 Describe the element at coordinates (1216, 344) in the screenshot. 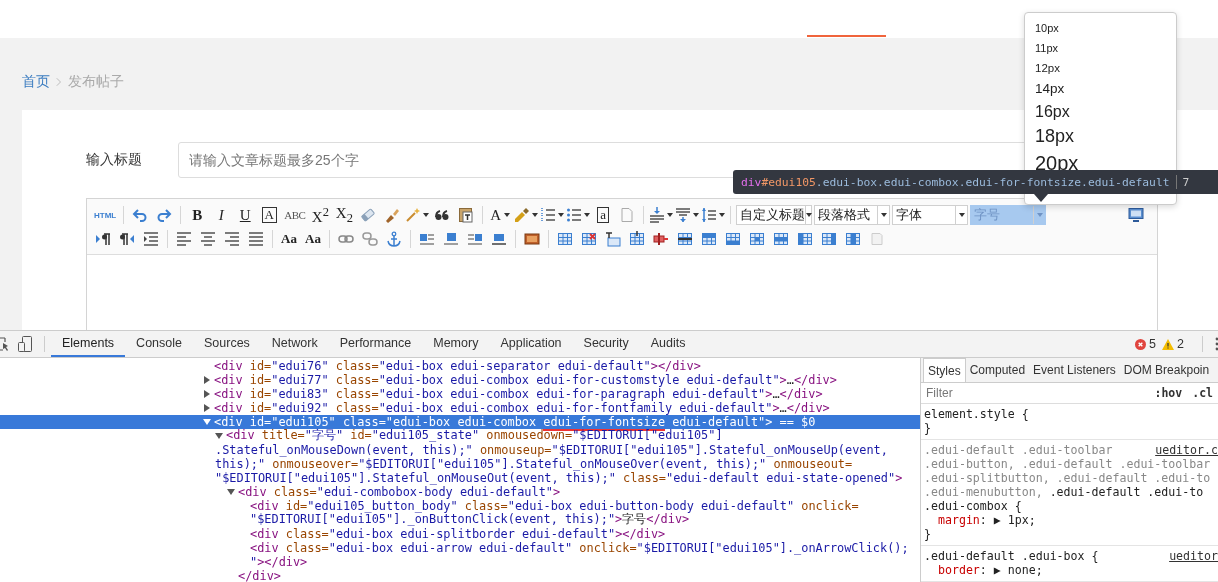

I see `more-menu-icon` at that location.